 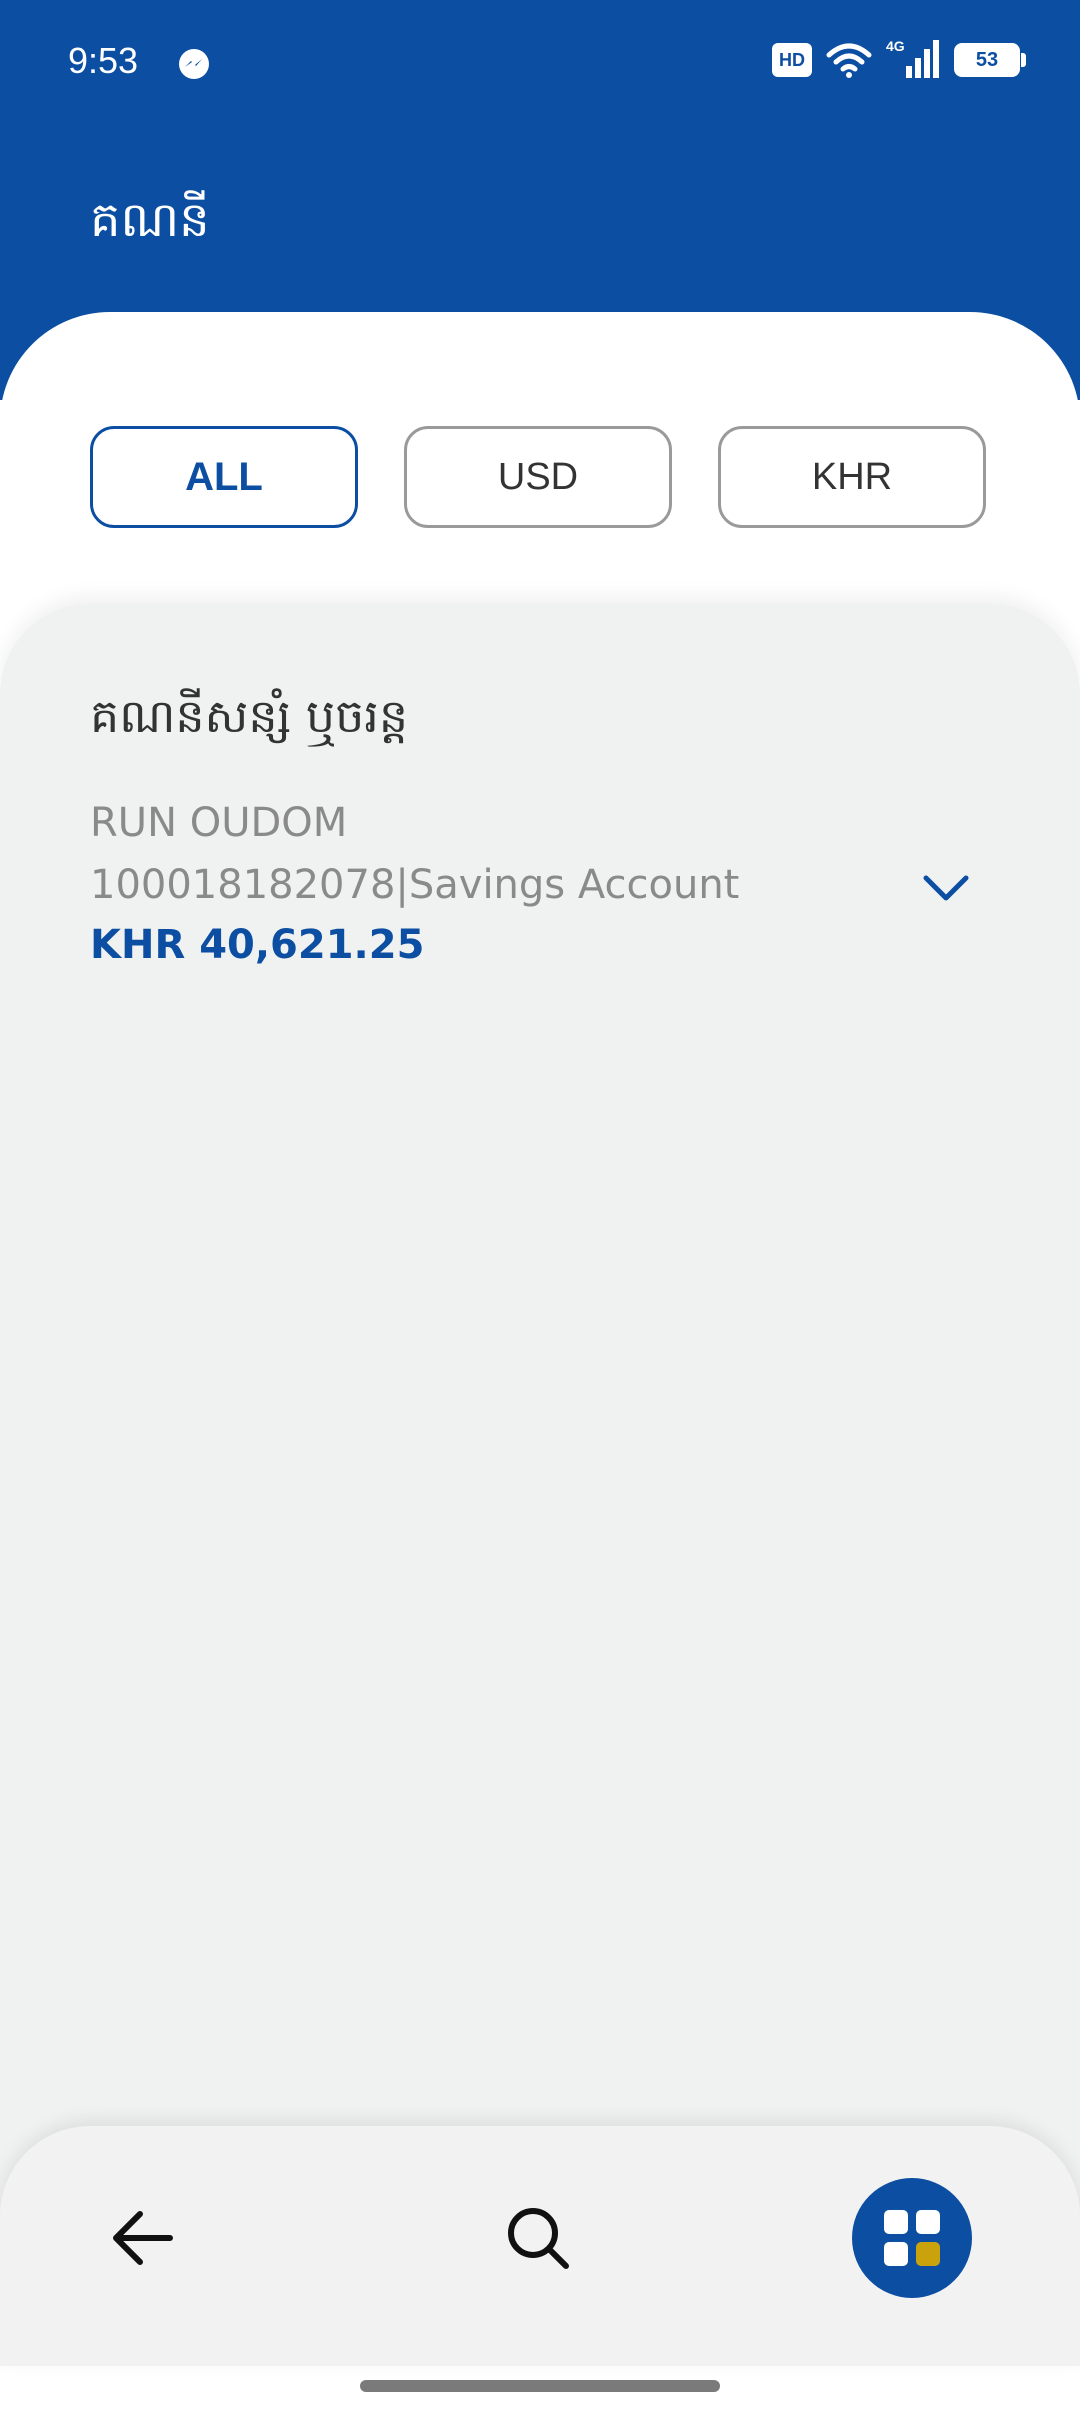 What do you see at coordinates (144, 2238) in the screenshot?
I see `back-arrow-icon` at bounding box center [144, 2238].